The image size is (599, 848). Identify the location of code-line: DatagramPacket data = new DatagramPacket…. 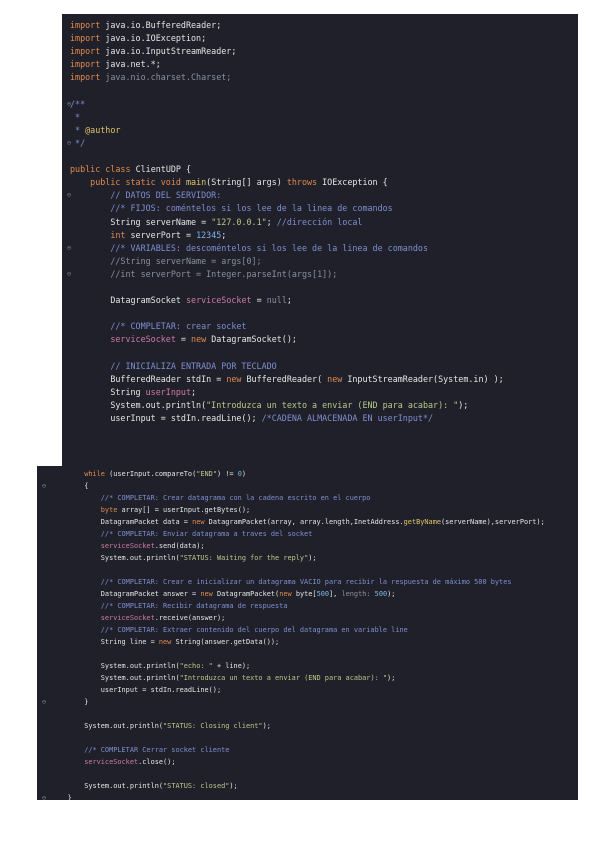
(298, 522).